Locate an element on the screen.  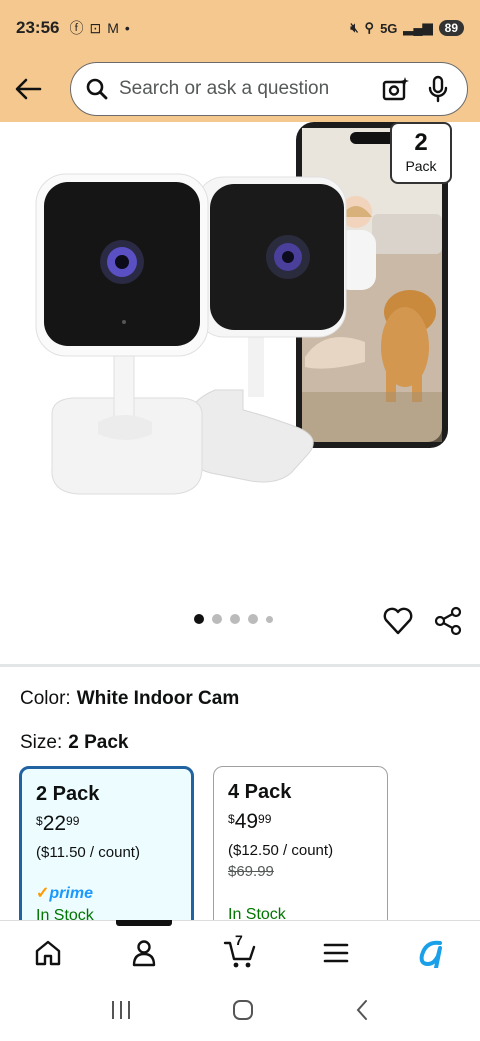
prime-badge: ✓prime is located at coordinates (106, 893).